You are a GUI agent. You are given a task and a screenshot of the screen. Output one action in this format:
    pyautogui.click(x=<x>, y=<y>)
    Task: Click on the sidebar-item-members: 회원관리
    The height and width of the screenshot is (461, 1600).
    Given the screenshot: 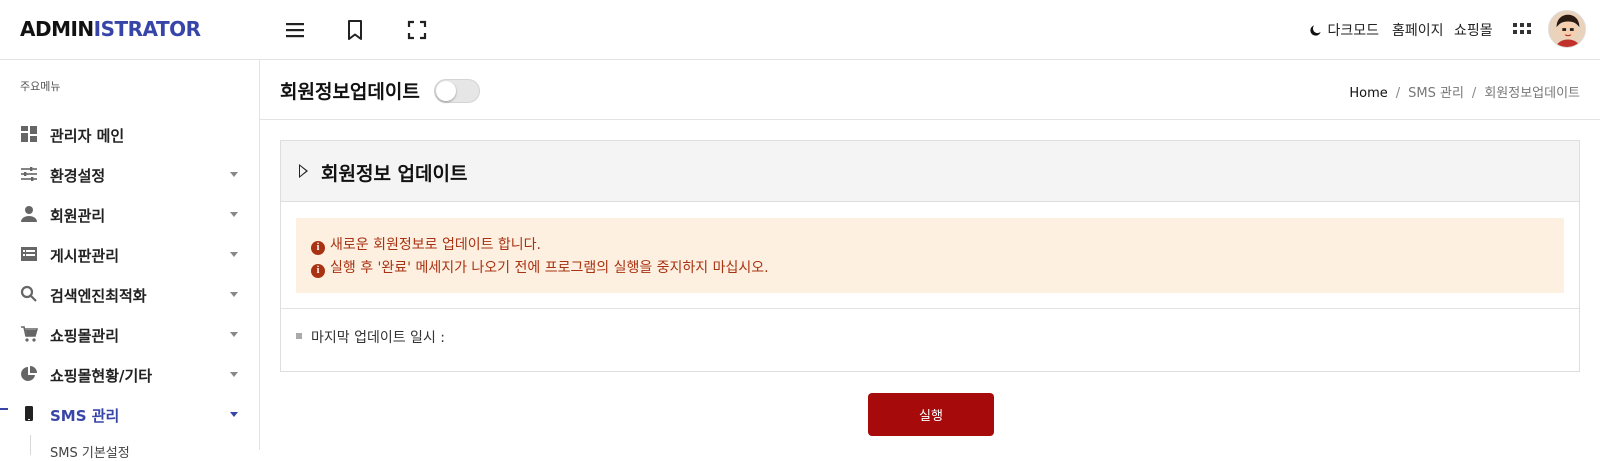 What is the action you would take?
    pyautogui.click(x=129, y=215)
    